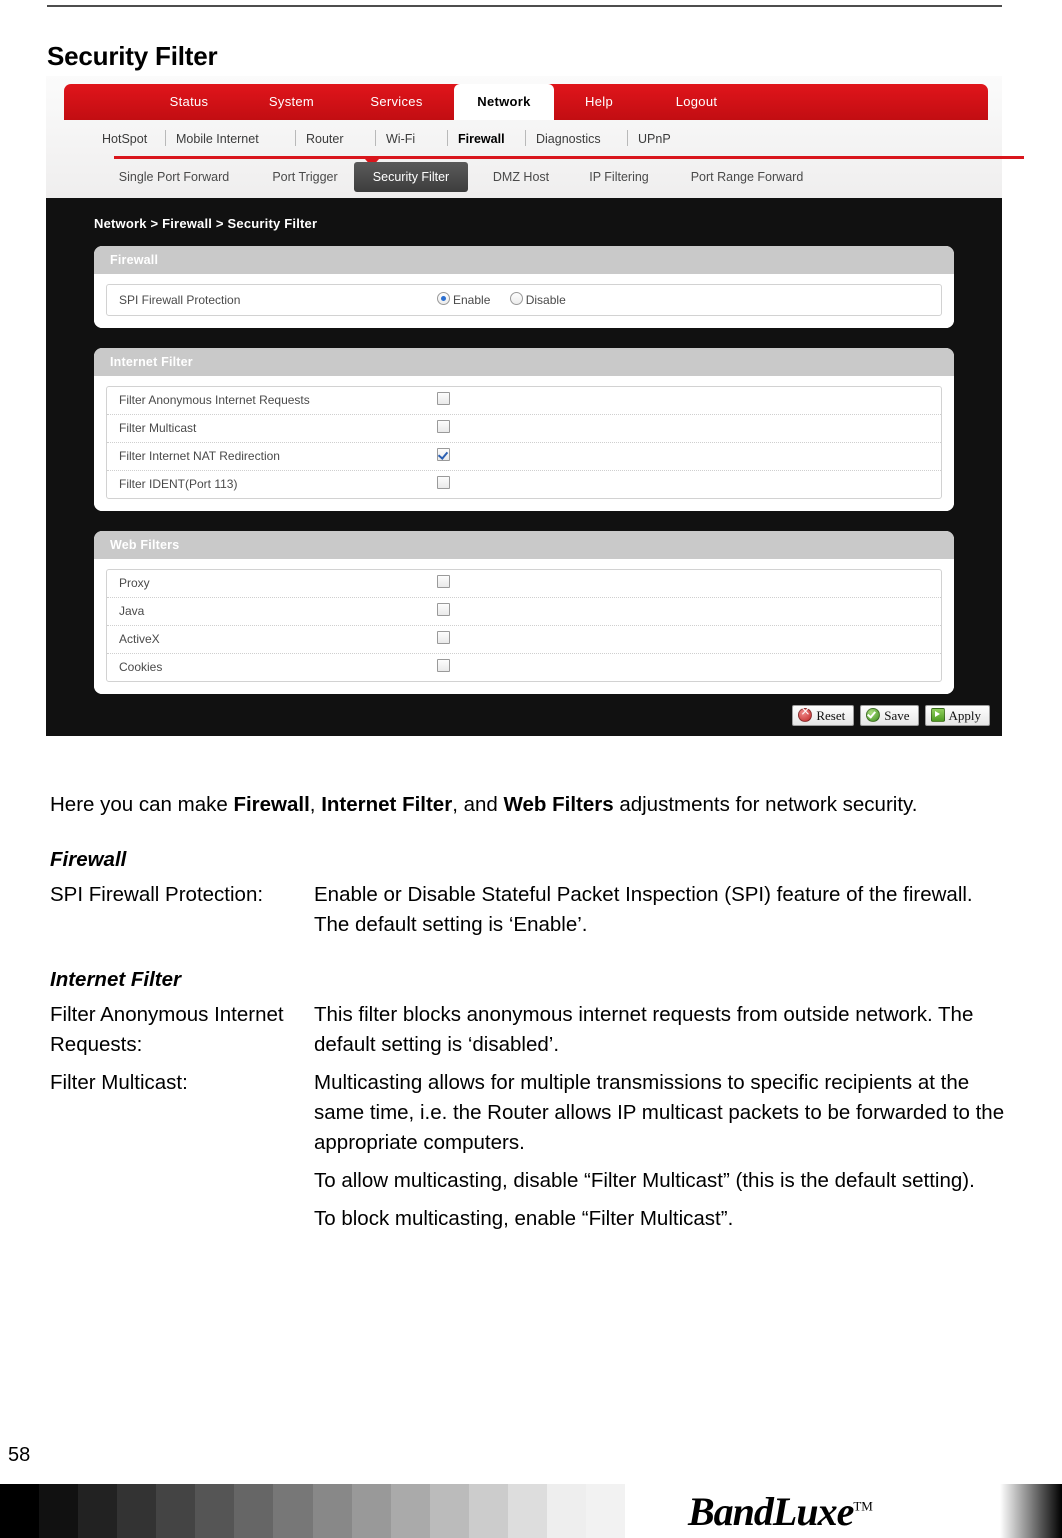 This screenshot has width=1062, height=1538. What do you see at coordinates (568, 139) in the screenshot?
I see `subnav-diagnostics: Diagnostics` at bounding box center [568, 139].